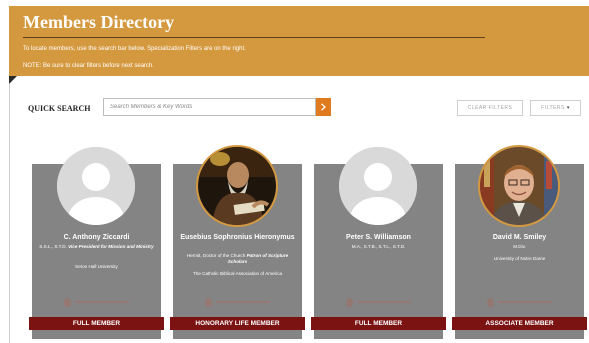 The width and height of the screenshot is (589, 343). What do you see at coordinates (519, 258) in the screenshot?
I see `member-institution: University of Notre Dame` at bounding box center [519, 258].